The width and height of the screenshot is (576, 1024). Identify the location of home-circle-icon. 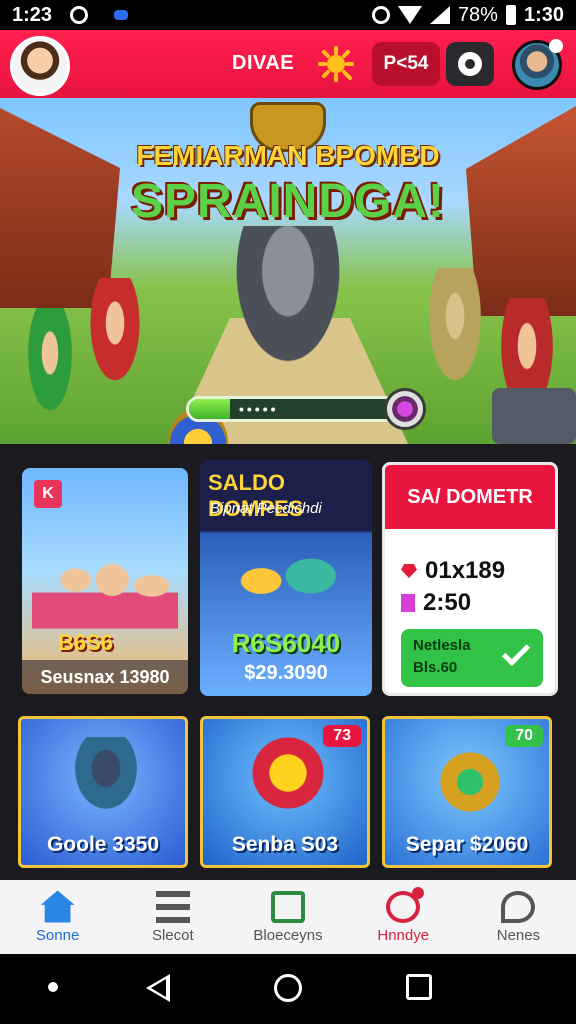
(288, 988).